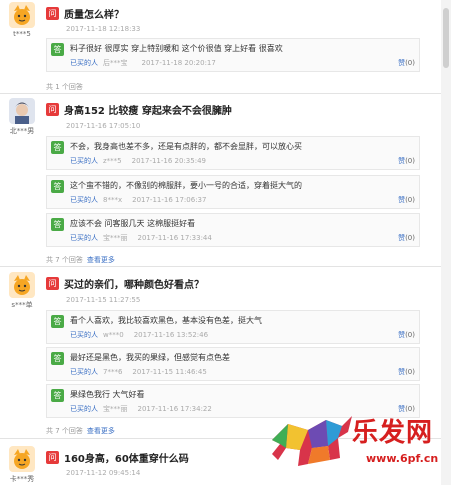 The width and height of the screenshot is (451, 485). What do you see at coordinates (107, 394) in the screenshot?
I see `answer-text: 果绿色我行 大气好看` at bounding box center [107, 394].